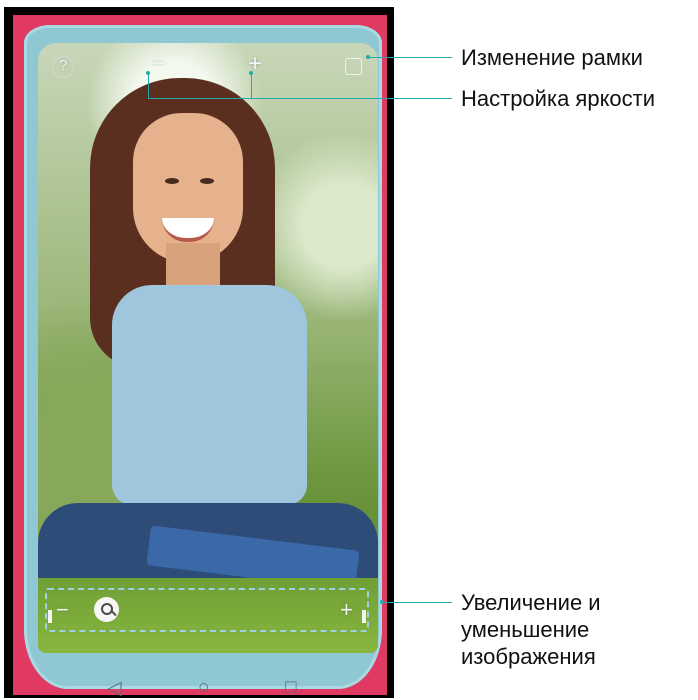 This screenshot has width=698, height=700. Describe the element at coordinates (552, 57) in the screenshot. I see `frame-label: Изменение рамки` at that location.